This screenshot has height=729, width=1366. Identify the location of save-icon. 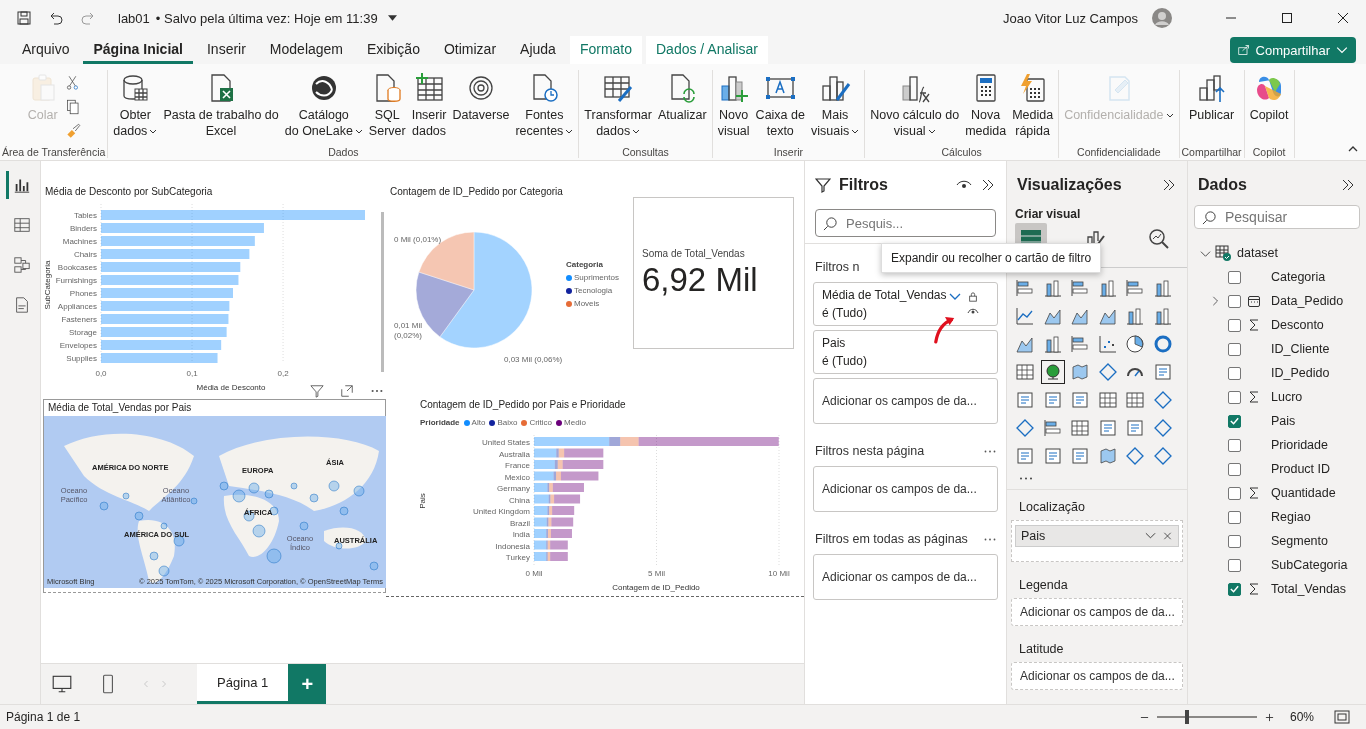
(24, 18).